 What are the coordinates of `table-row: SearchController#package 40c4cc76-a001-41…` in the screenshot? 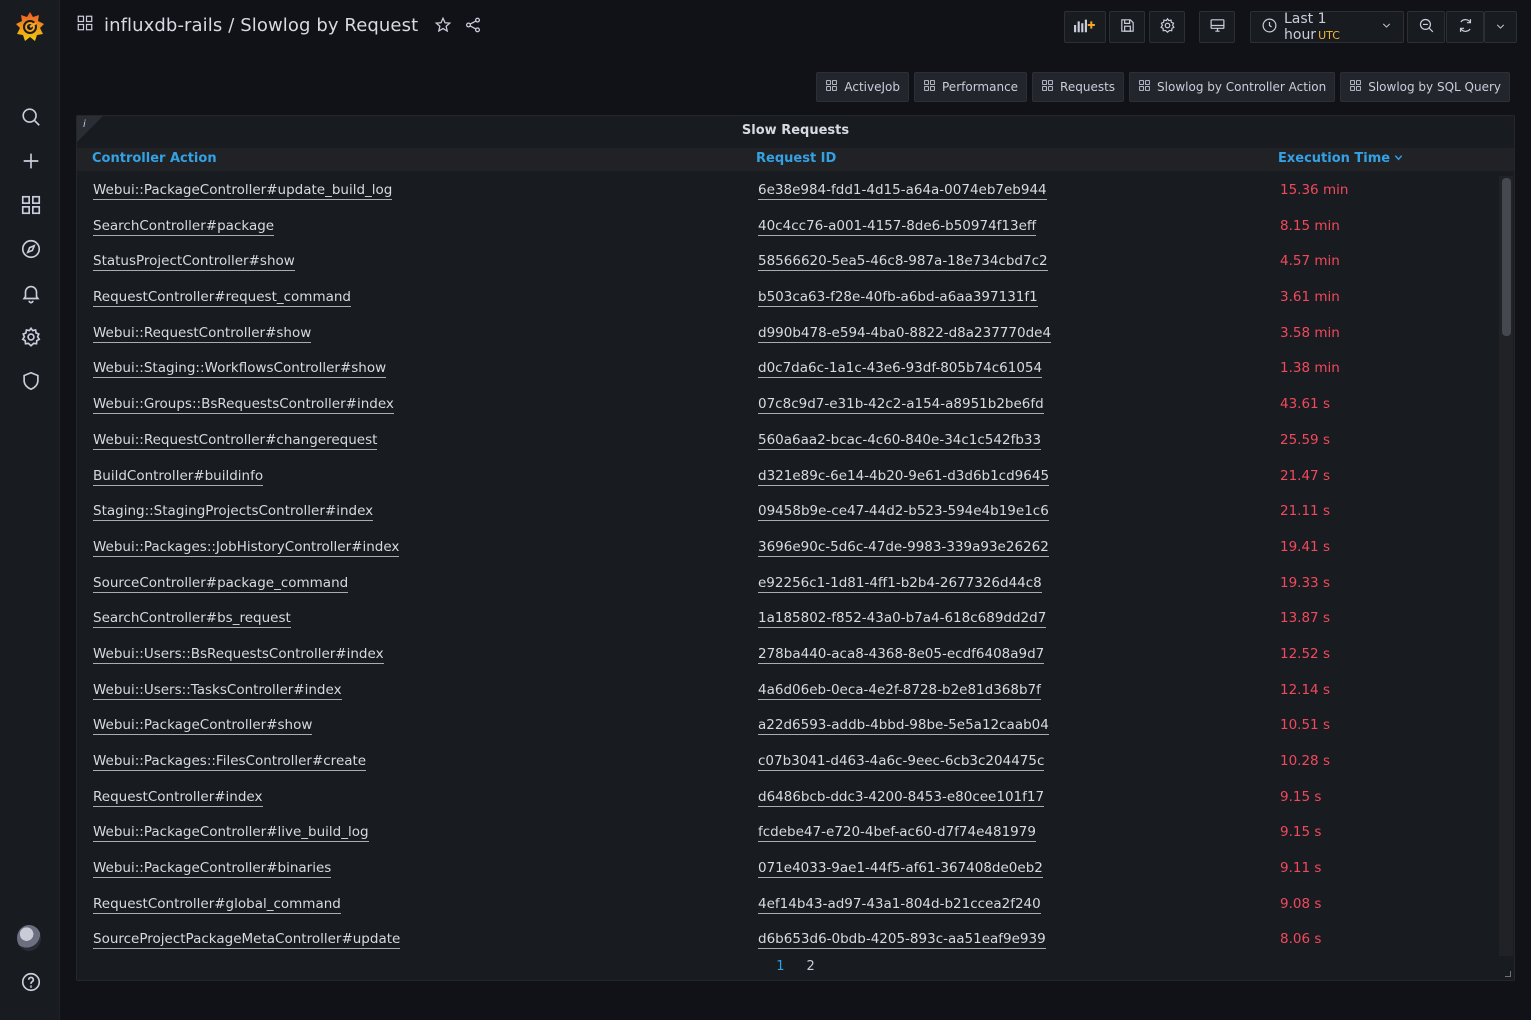 It's located at (788, 228).